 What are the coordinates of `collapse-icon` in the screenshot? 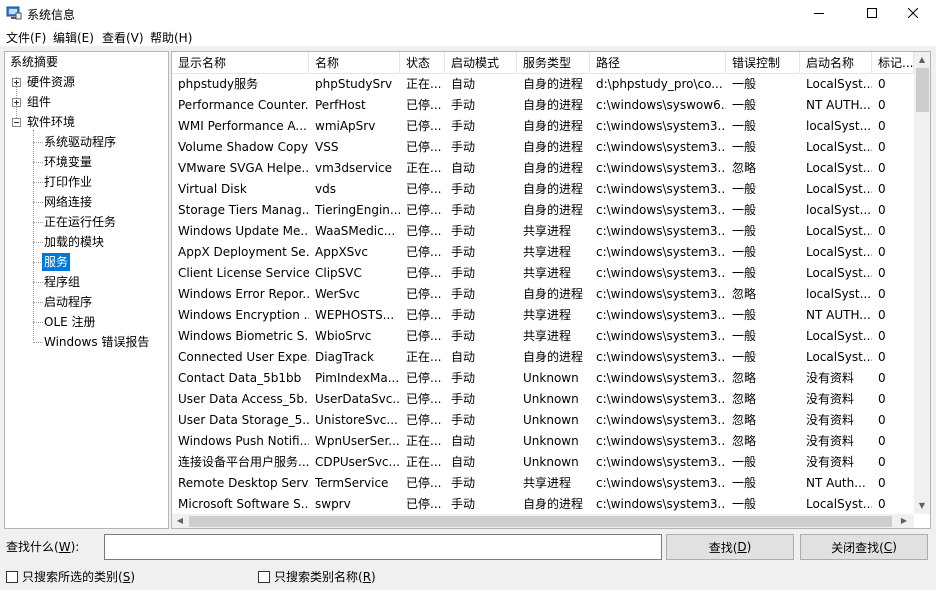 It's located at (16, 122).